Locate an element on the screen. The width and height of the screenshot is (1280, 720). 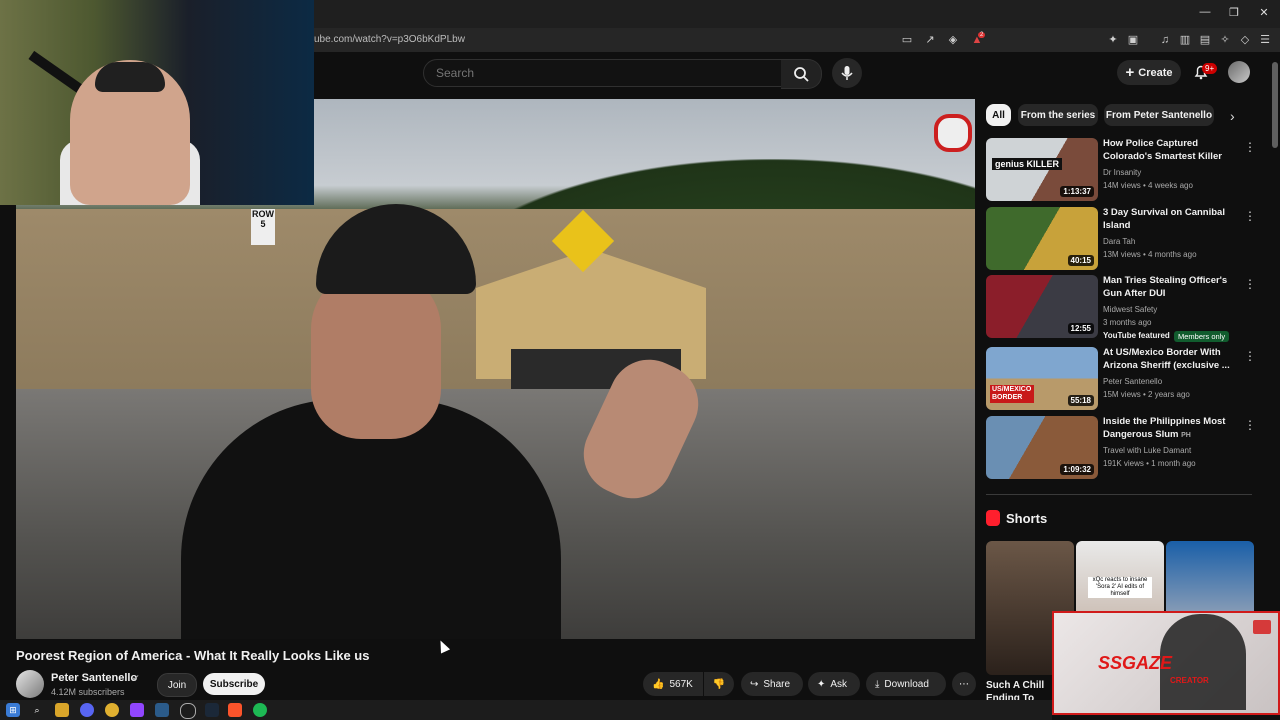
url-text: ube.com/watch?v=p3O6bKdPLbw is located at coordinates (389, 39).